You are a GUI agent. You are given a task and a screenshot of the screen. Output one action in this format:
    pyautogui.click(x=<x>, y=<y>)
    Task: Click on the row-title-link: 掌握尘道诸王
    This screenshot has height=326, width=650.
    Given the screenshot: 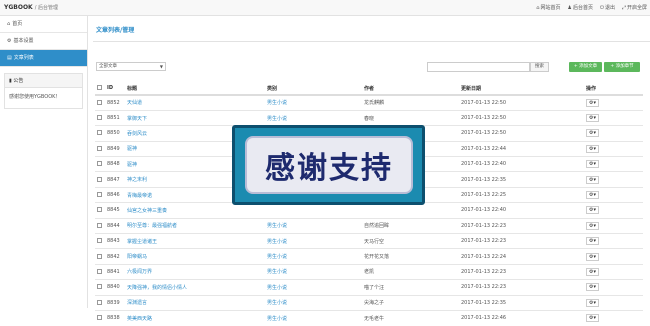 What is the action you would take?
    pyautogui.click(x=195, y=241)
    